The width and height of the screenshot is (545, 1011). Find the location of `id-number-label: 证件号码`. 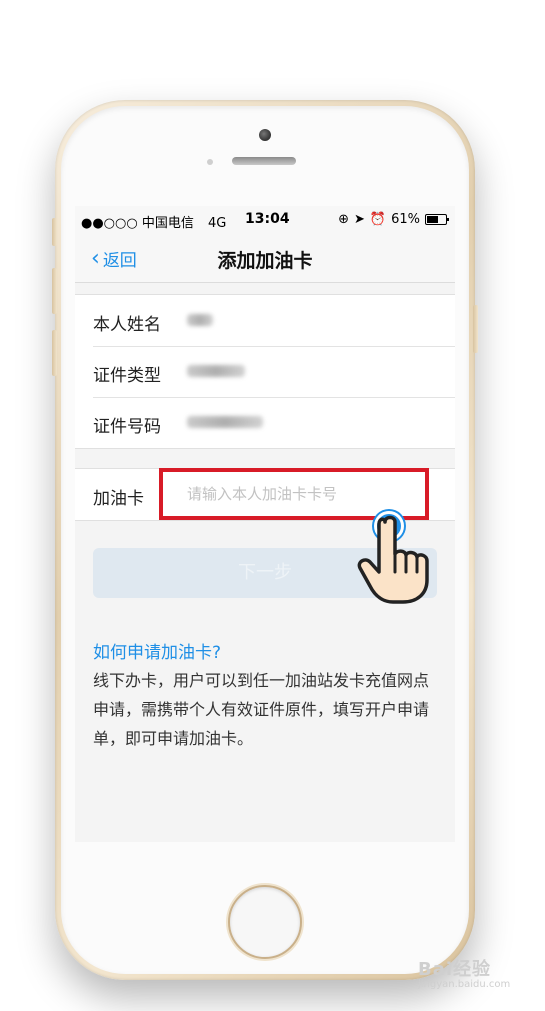

id-number-label: 证件号码 is located at coordinates (127, 427).